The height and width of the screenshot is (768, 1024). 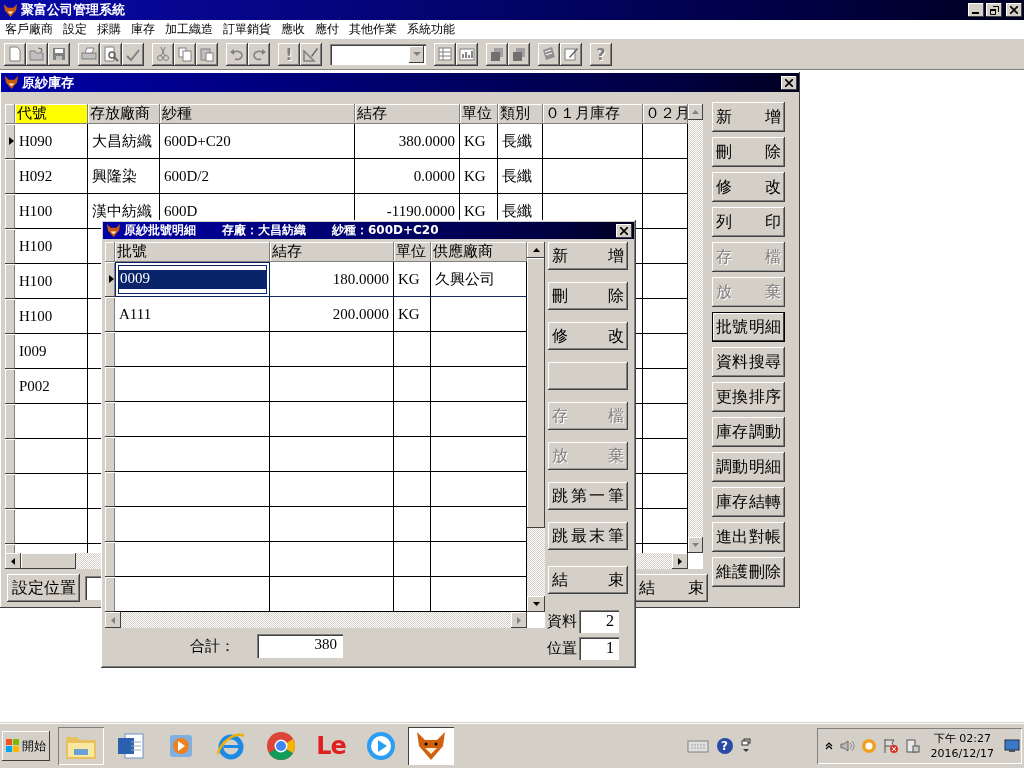 I want to click on chevron-up-icon, so click(x=828, y=746).